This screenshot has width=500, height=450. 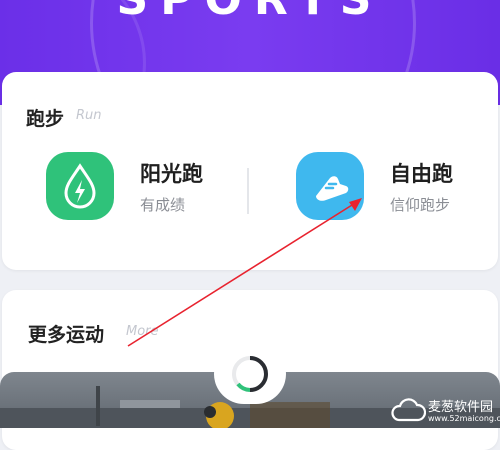 What do you see at coordinates (250, 374) in the screenshot?
I see `loading-indicator` at bounding box center [250, 374].